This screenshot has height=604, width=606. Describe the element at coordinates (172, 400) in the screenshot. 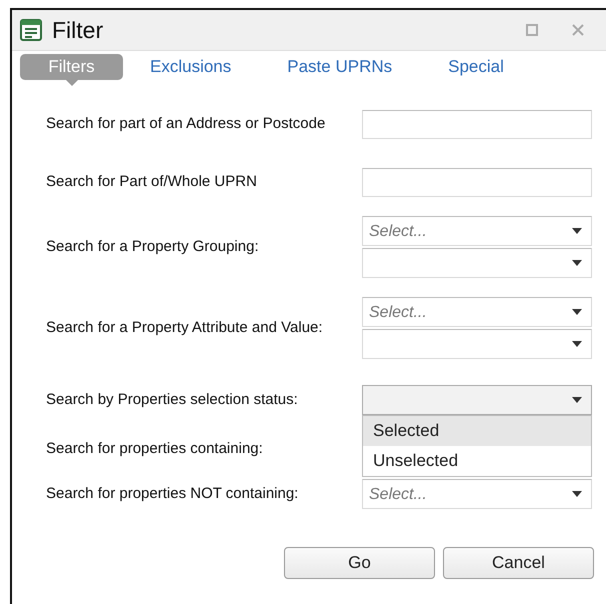

I see `field-label: Search by Properties selection status:` at that location.